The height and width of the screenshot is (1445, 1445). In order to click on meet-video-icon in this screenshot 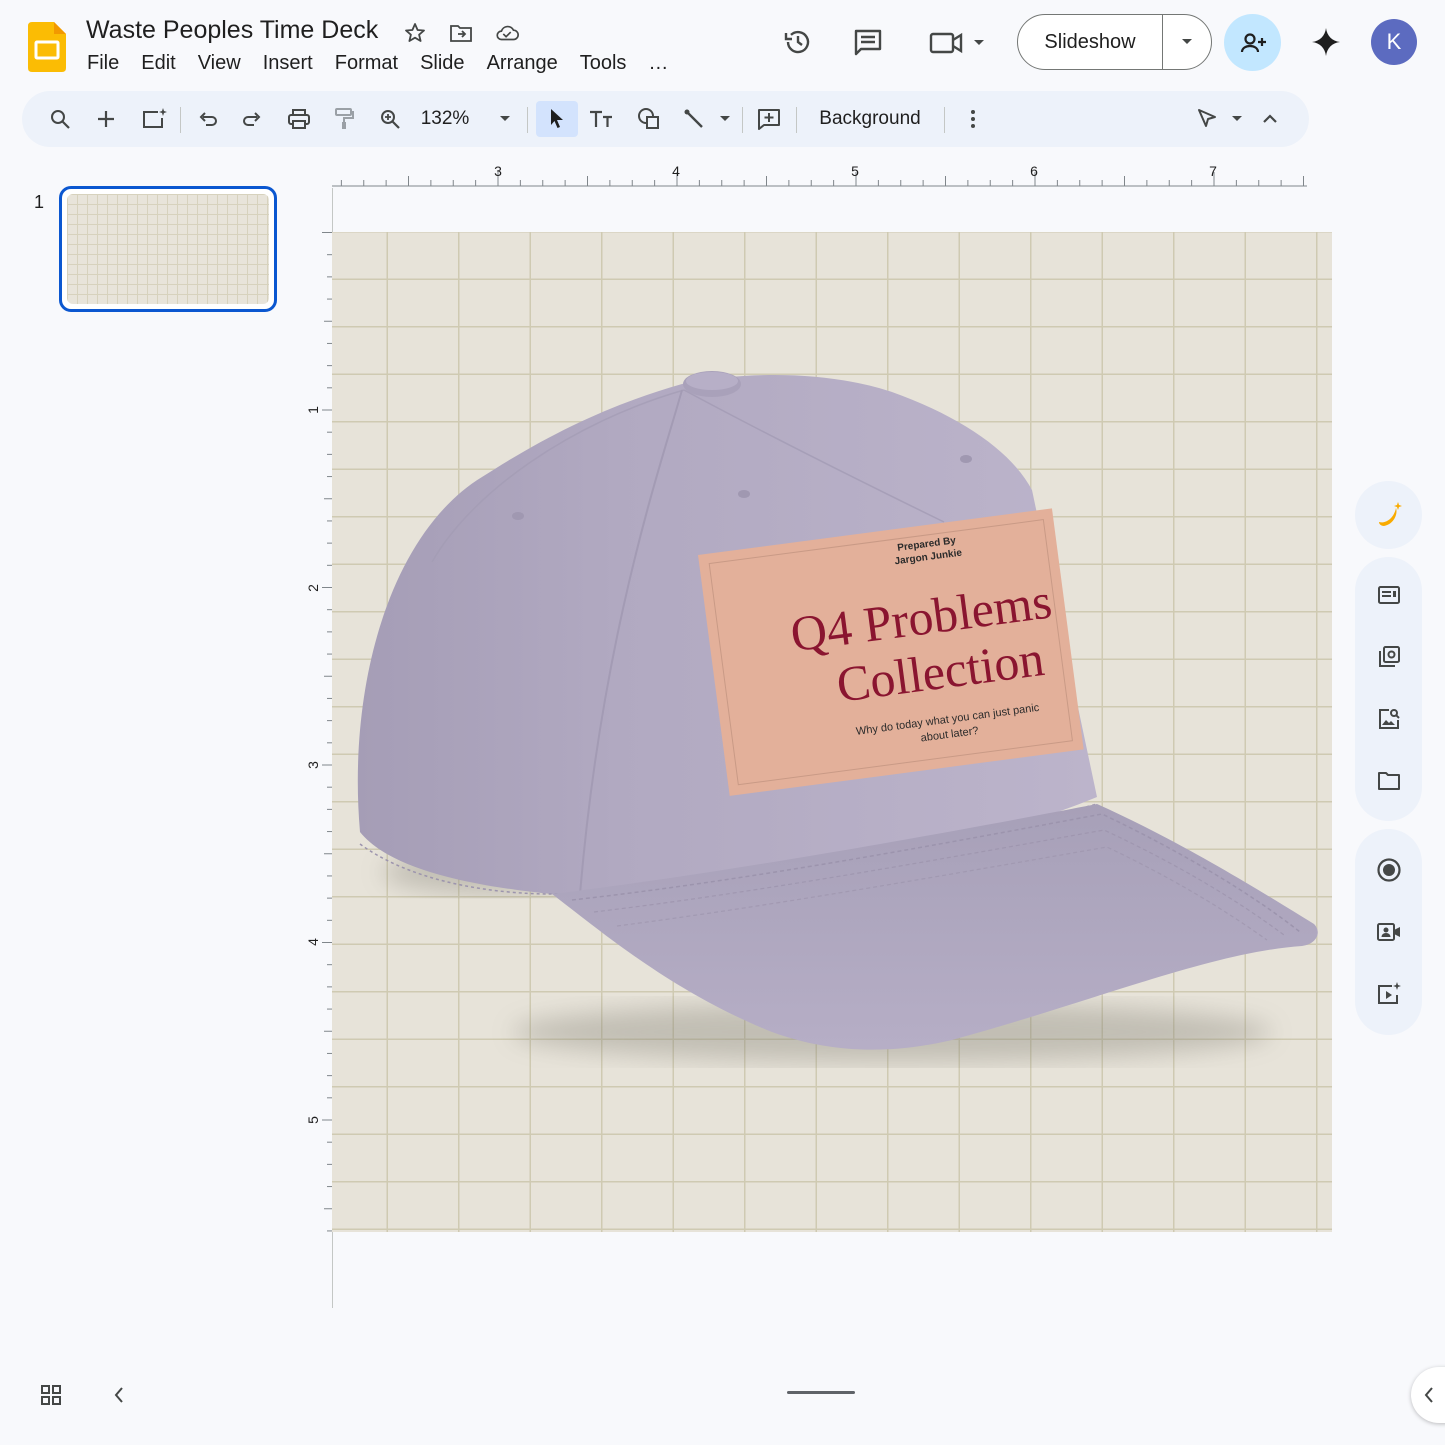, I will do `click(958, 43)`.